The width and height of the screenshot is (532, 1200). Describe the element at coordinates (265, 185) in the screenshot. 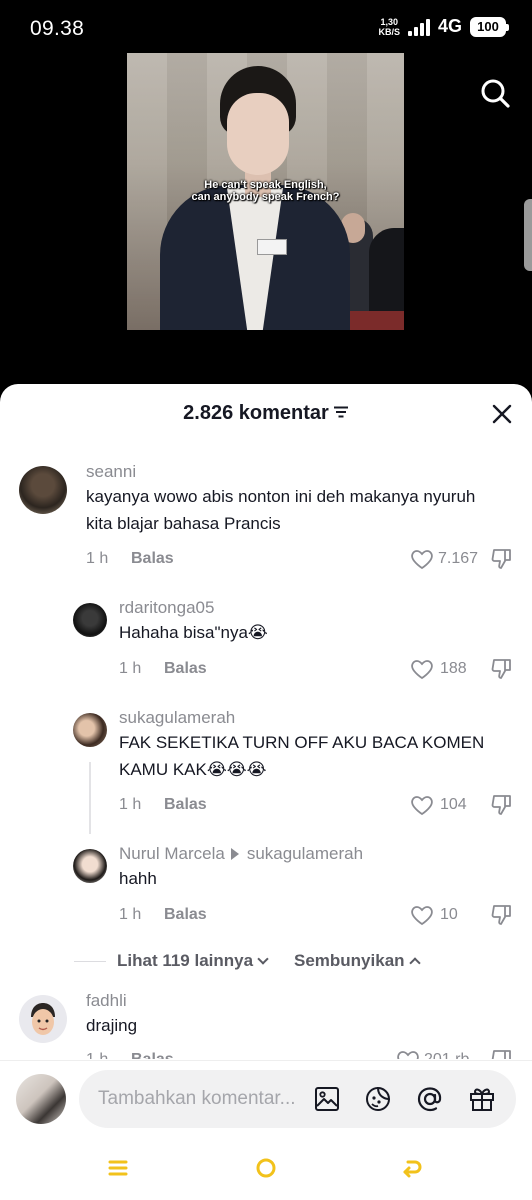

I see `subtitle-line-1: He can't speak English,` at that location.